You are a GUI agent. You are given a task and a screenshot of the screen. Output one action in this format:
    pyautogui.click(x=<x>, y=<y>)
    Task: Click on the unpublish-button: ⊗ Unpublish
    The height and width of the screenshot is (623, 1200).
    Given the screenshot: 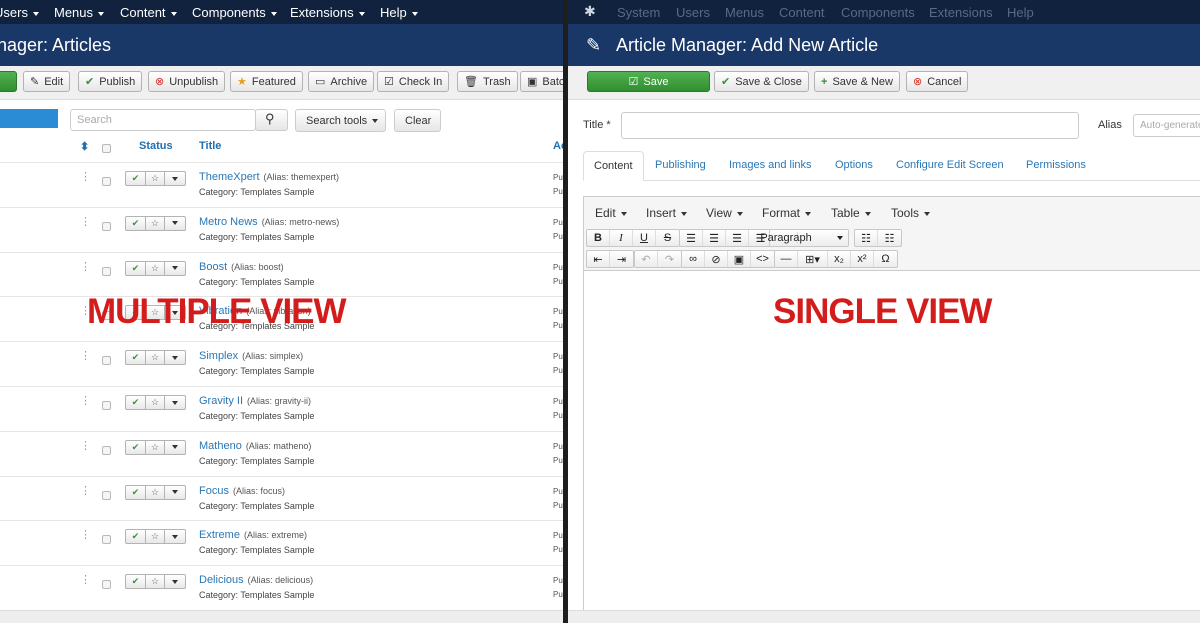 What is the action you would take?
    pyautogui.click(x=187, y=81)
    